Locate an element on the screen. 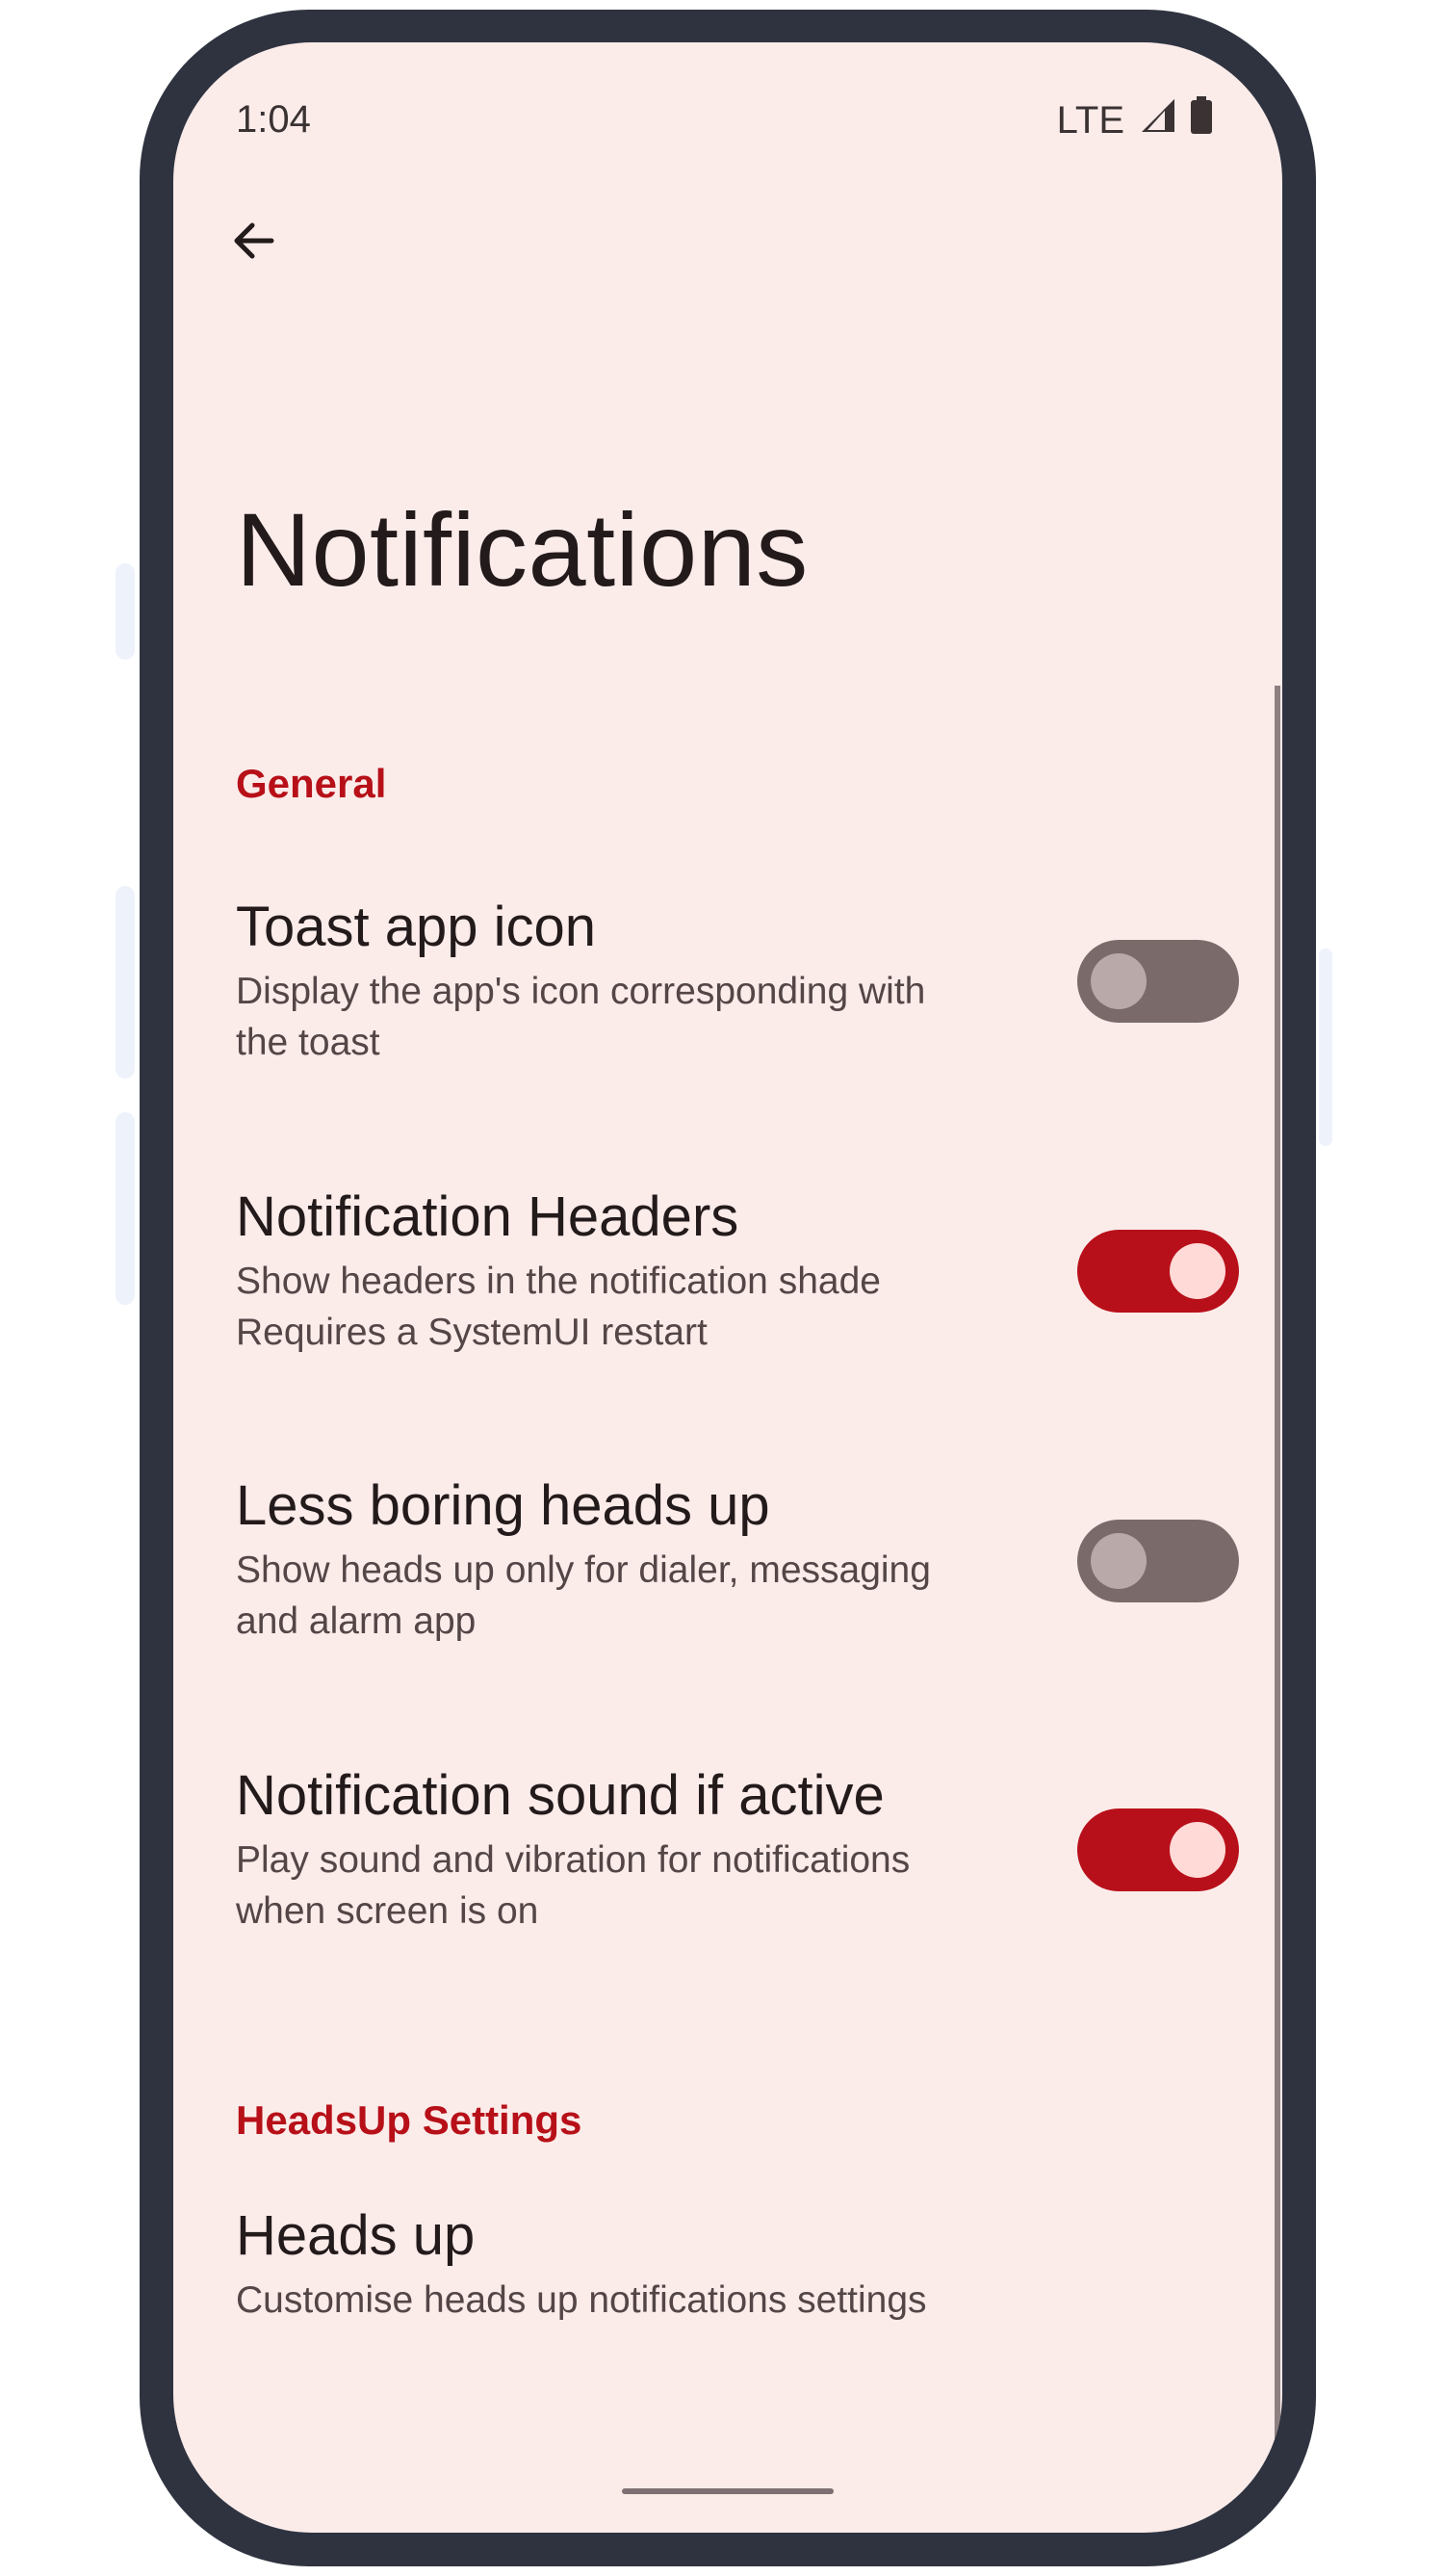 Image resolution: width=1444 pixels, height=2576 pixels. signal-icon is located at coordinates (1157, 120).